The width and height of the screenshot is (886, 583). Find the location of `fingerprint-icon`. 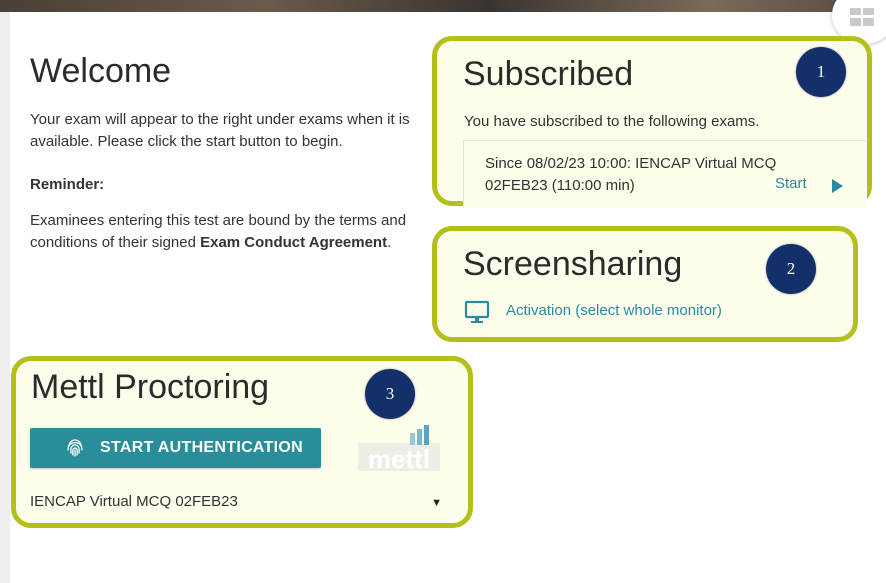

fingerprint-icon is located at coordinates (75, 448).